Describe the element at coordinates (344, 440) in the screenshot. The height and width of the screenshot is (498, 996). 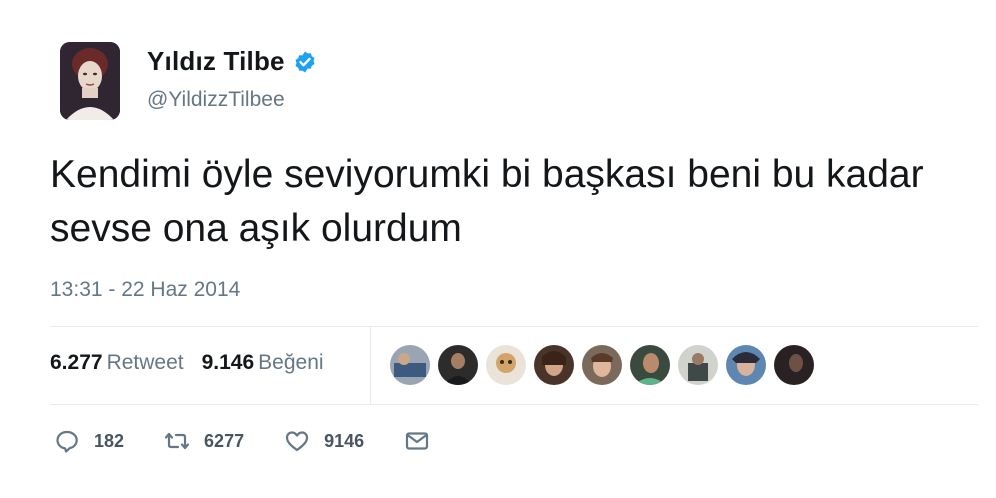
I see `like-action-count: 9146` at that location.